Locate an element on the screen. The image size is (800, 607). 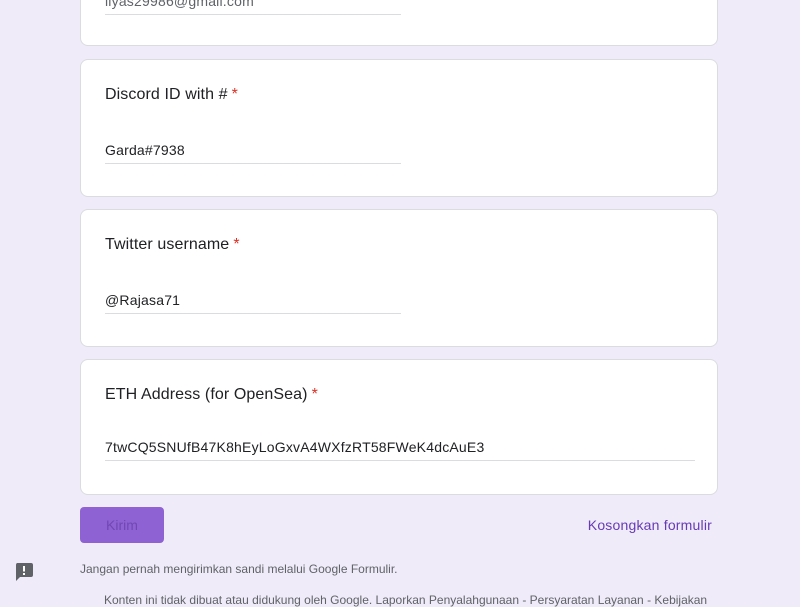
question-text: Twitter username is located at coordinates (167, 244).